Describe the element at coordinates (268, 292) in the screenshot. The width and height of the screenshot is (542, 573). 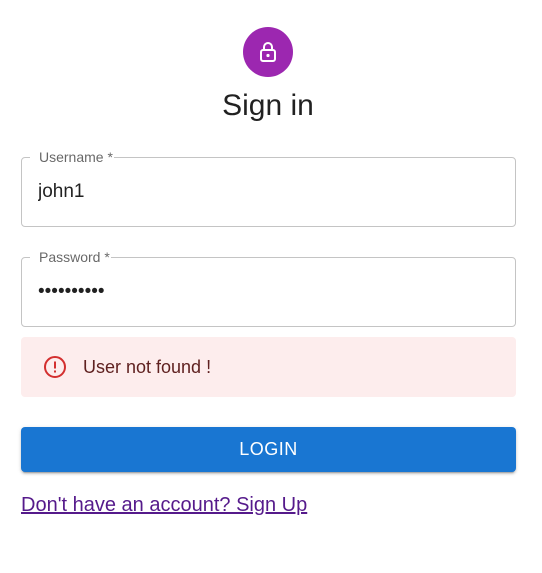
I see `password-input` at that location.